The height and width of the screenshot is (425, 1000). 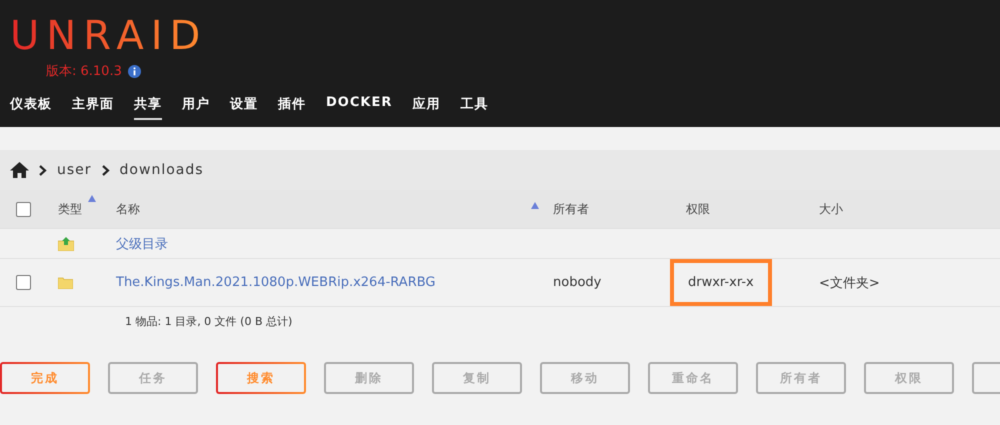 I want to click on nav-tab: 应用, so click(x=426, y=107).